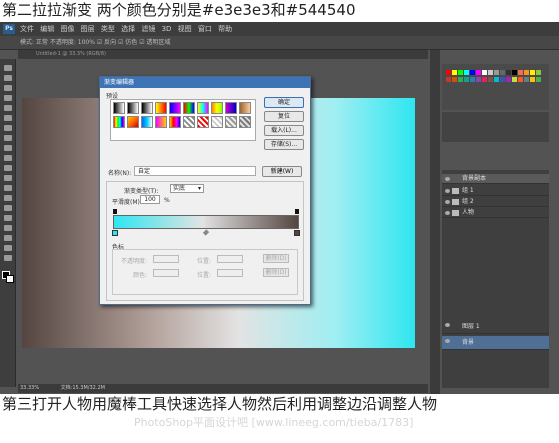 This screenshot has height=443, width=559. What do you see at coordinates (166, 259) in the screenshot?
I see `stop-opacity-field` at bounding box center [166, 259].